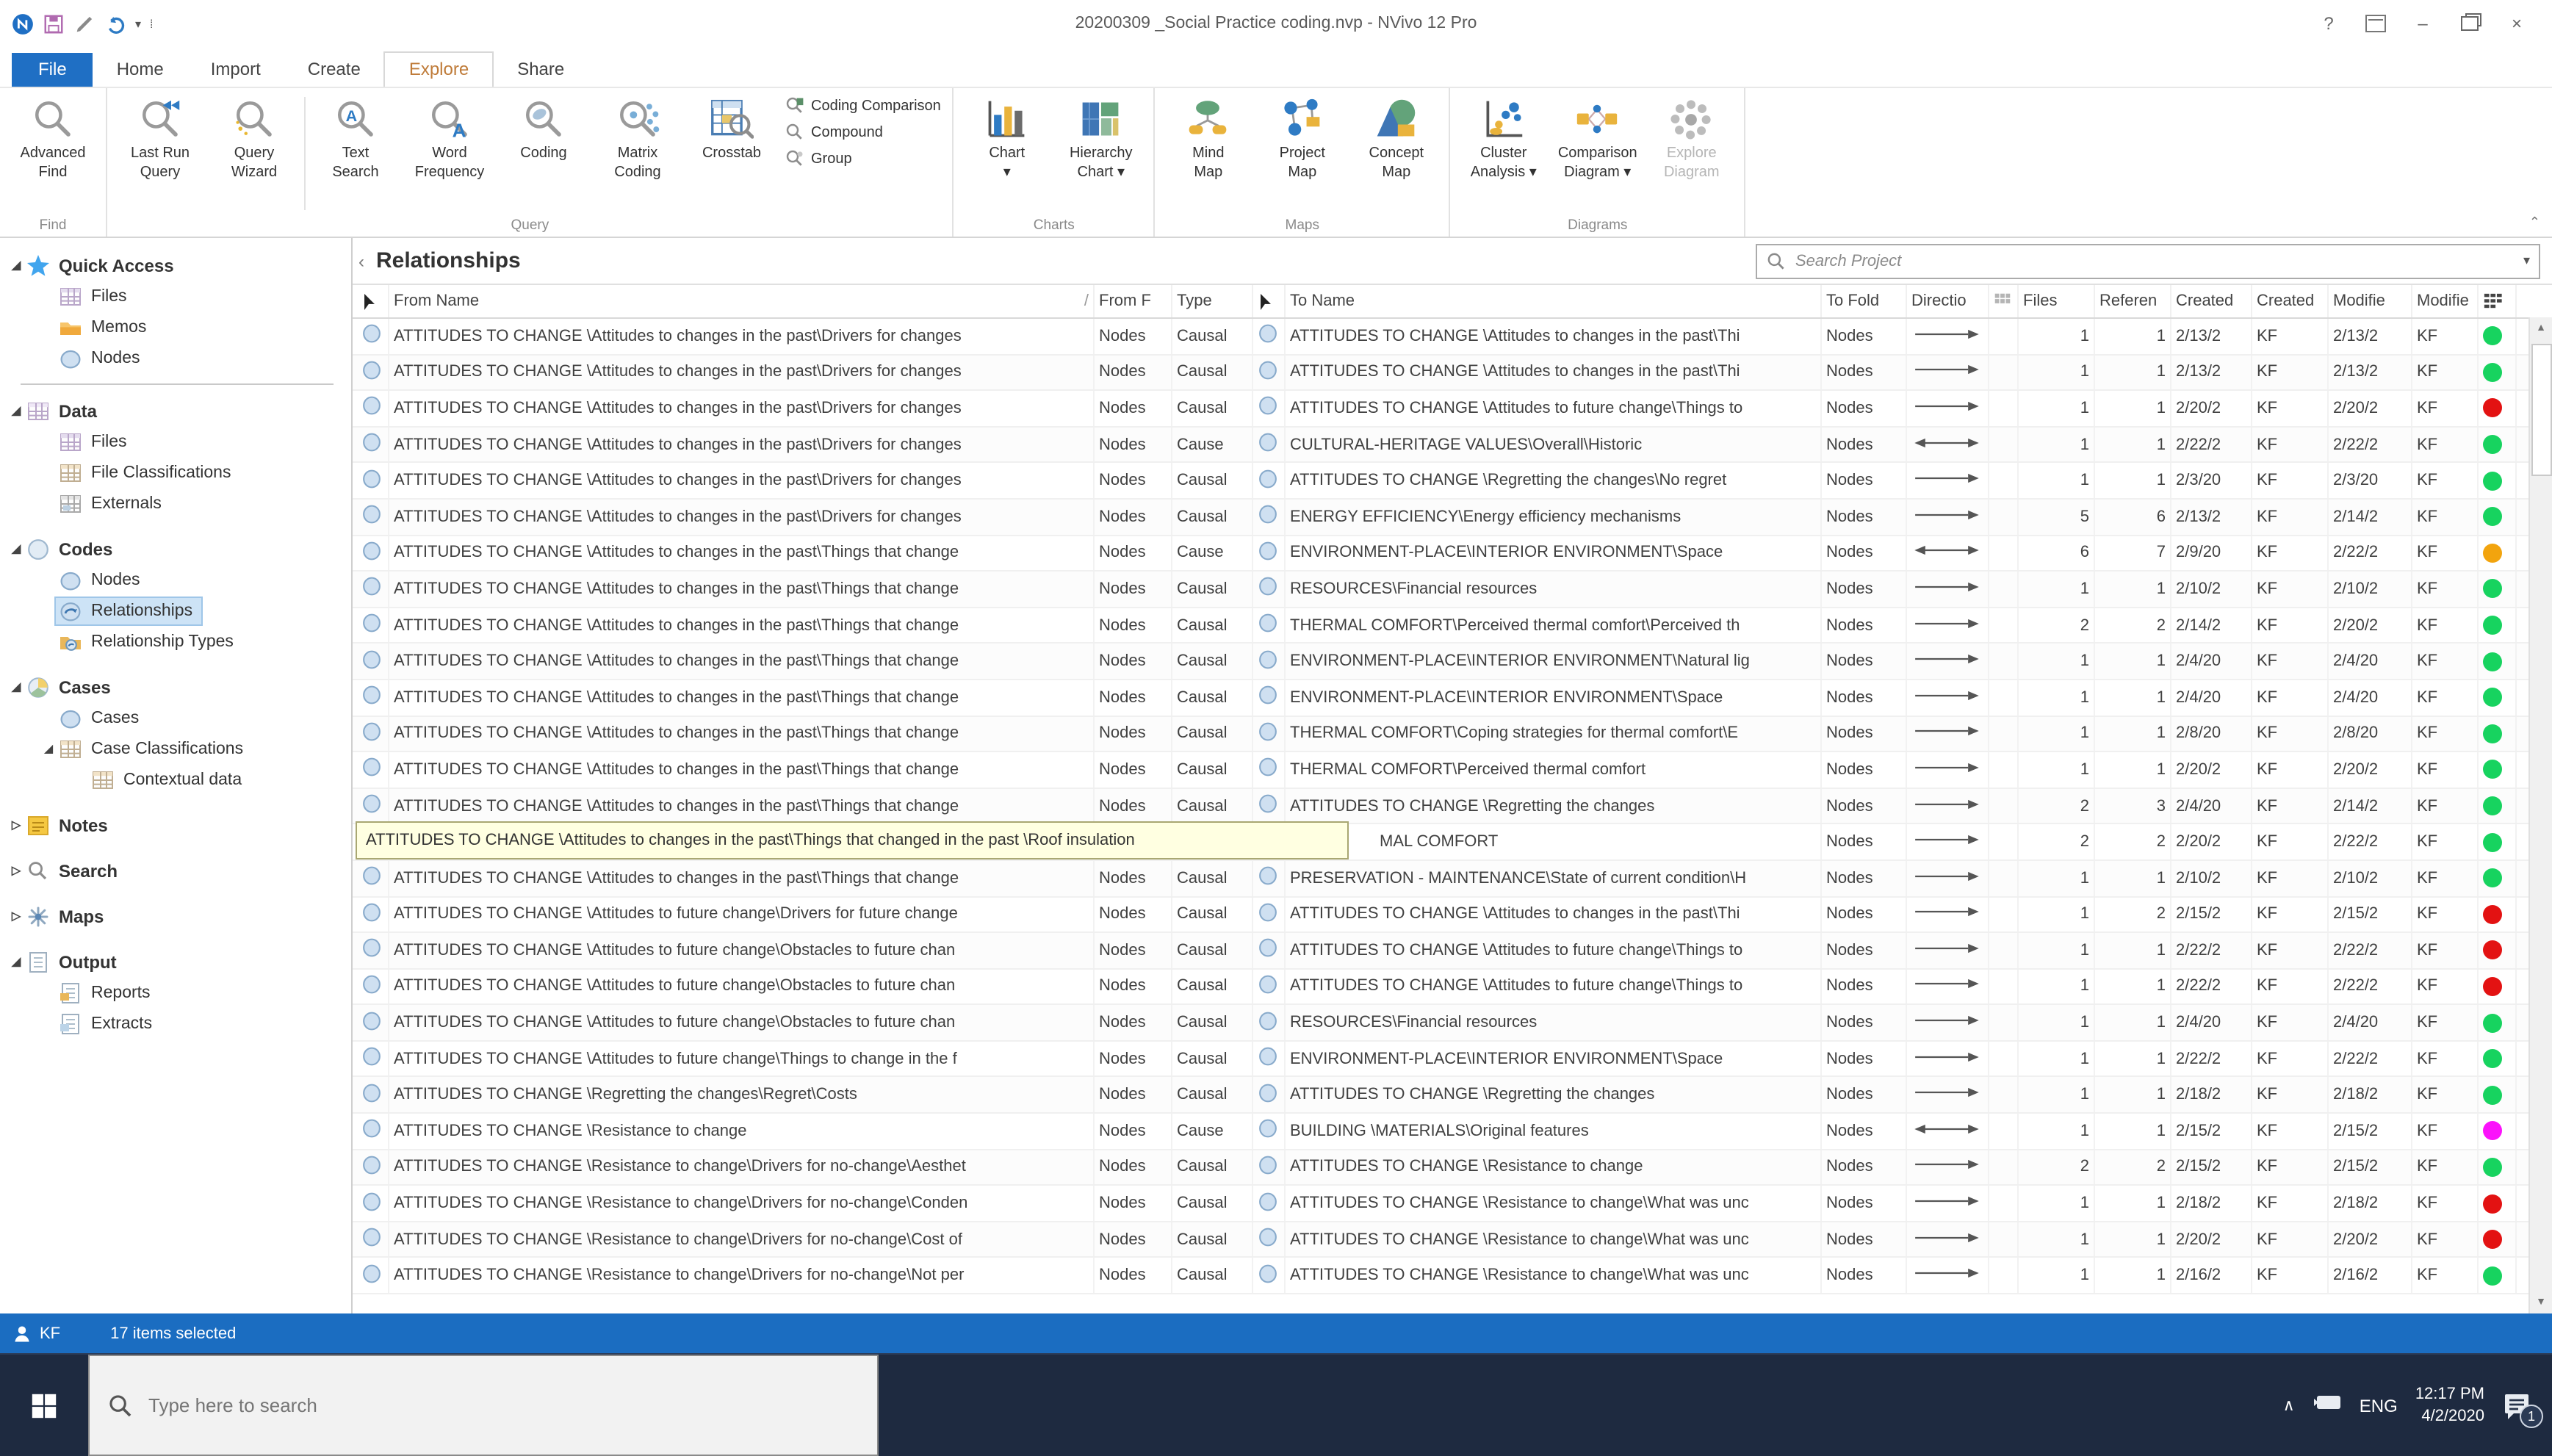  What do you see at coordinates (175, 410) in the screenshot?
I see `sidebar-item-data: ◢ Data` at bounding box center [175, 410].